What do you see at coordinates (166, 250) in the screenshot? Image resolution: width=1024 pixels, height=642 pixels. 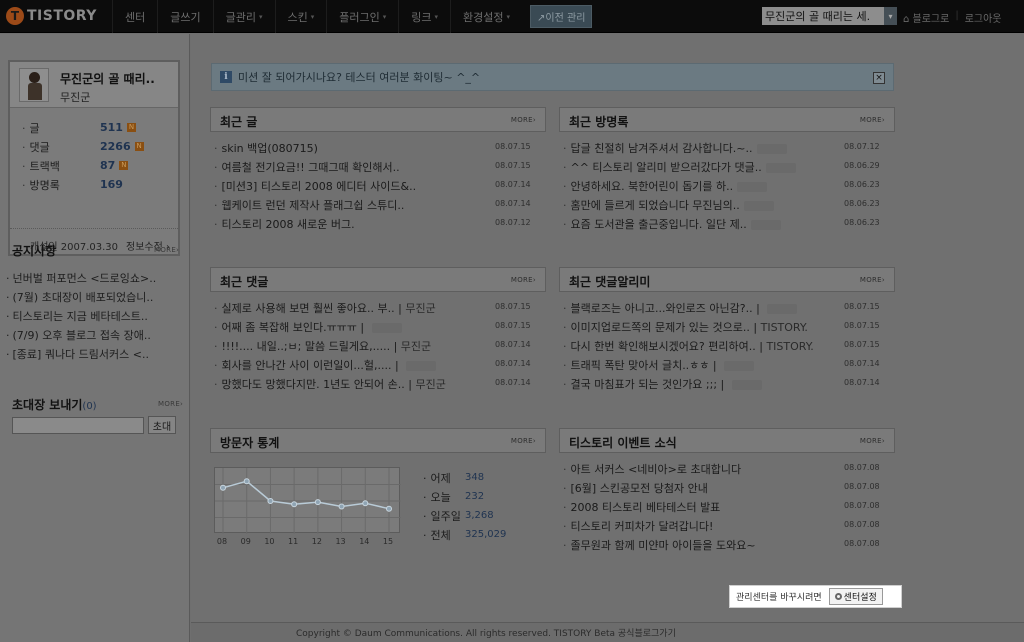 I see `notice-more-link: MORE›` at bounding box center [166, 250].